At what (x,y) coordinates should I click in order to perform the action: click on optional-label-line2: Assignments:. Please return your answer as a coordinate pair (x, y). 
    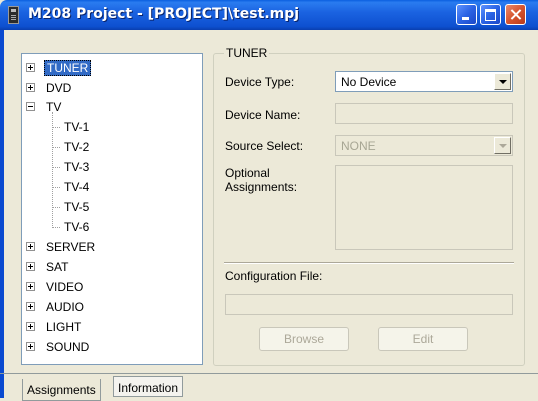
    Looking at the image, I should click on (261, 187).